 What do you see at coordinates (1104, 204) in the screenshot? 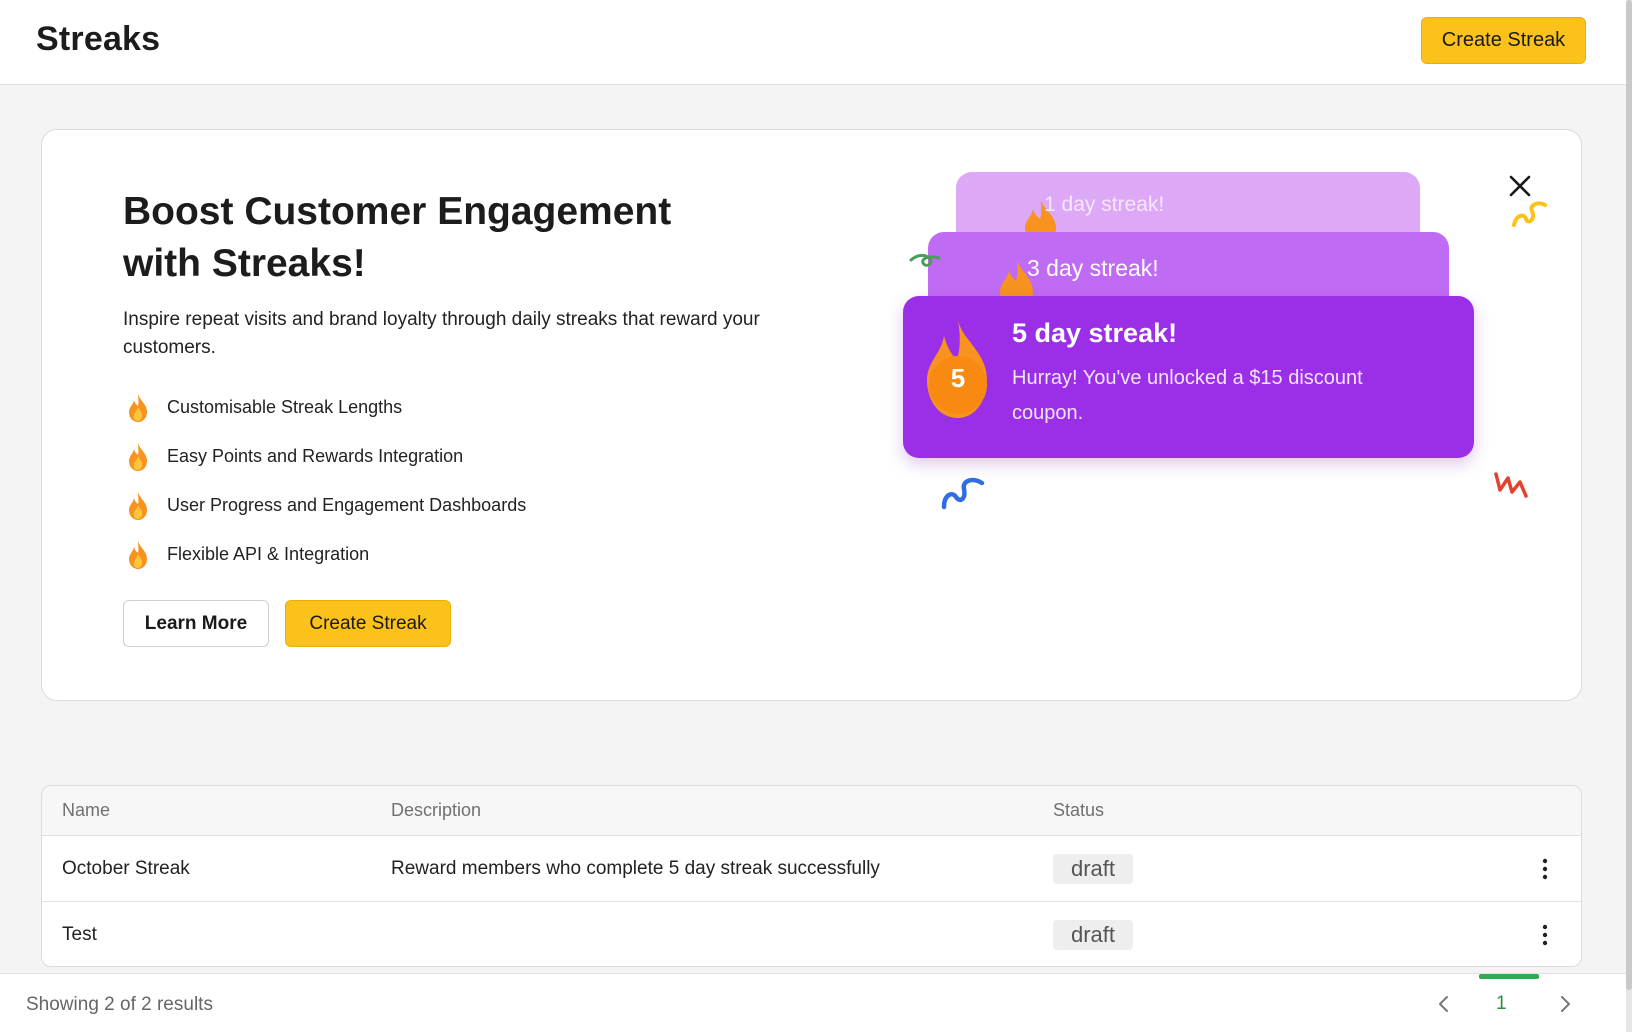
I see `one-day-streak-label: 1 day streak!` at bounding box center [1104, 204].